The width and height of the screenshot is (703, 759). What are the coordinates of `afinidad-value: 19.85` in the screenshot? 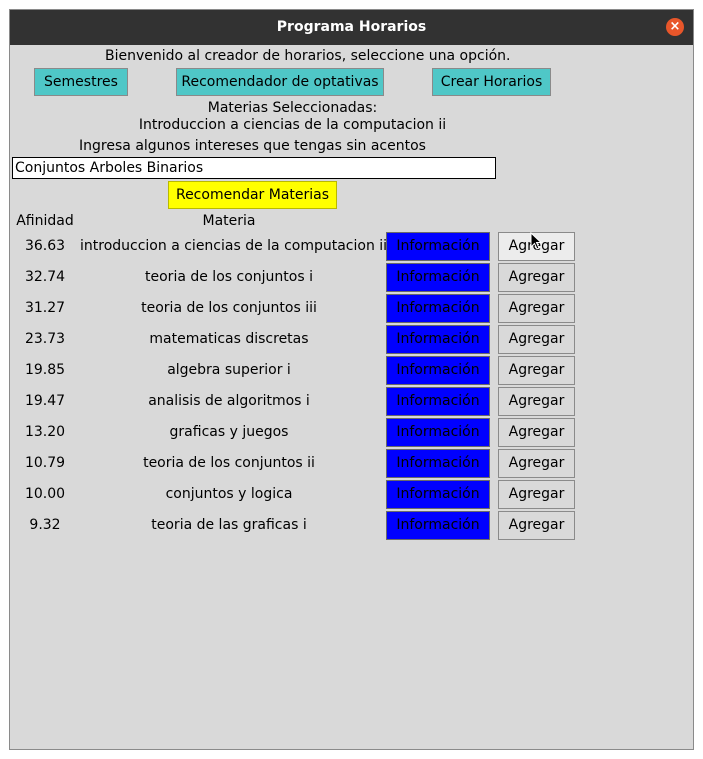 It's located at (45, 370).